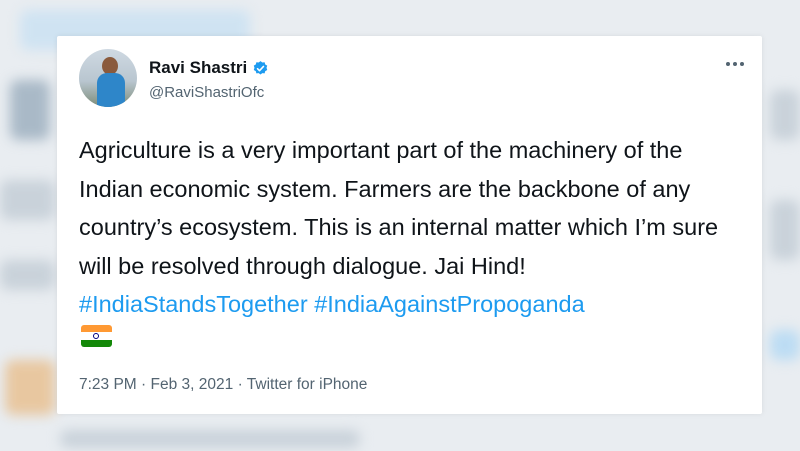  What do you see at coordinates (307, 384) in the screenshot?
I see `tweet-source: Twitter for iPhone` at bounding box center [307, 384].